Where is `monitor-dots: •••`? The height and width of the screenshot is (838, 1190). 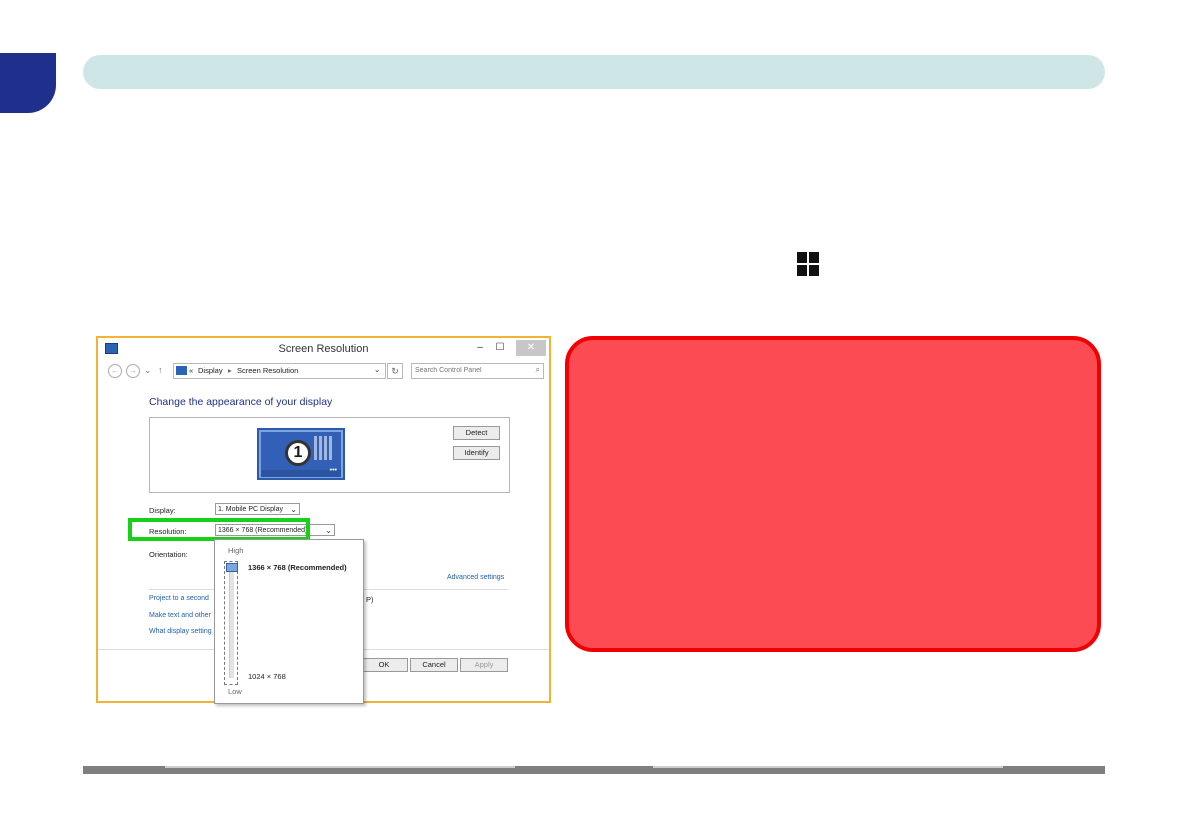 monitor-dots: ••• is located at coordinates (333, 470).